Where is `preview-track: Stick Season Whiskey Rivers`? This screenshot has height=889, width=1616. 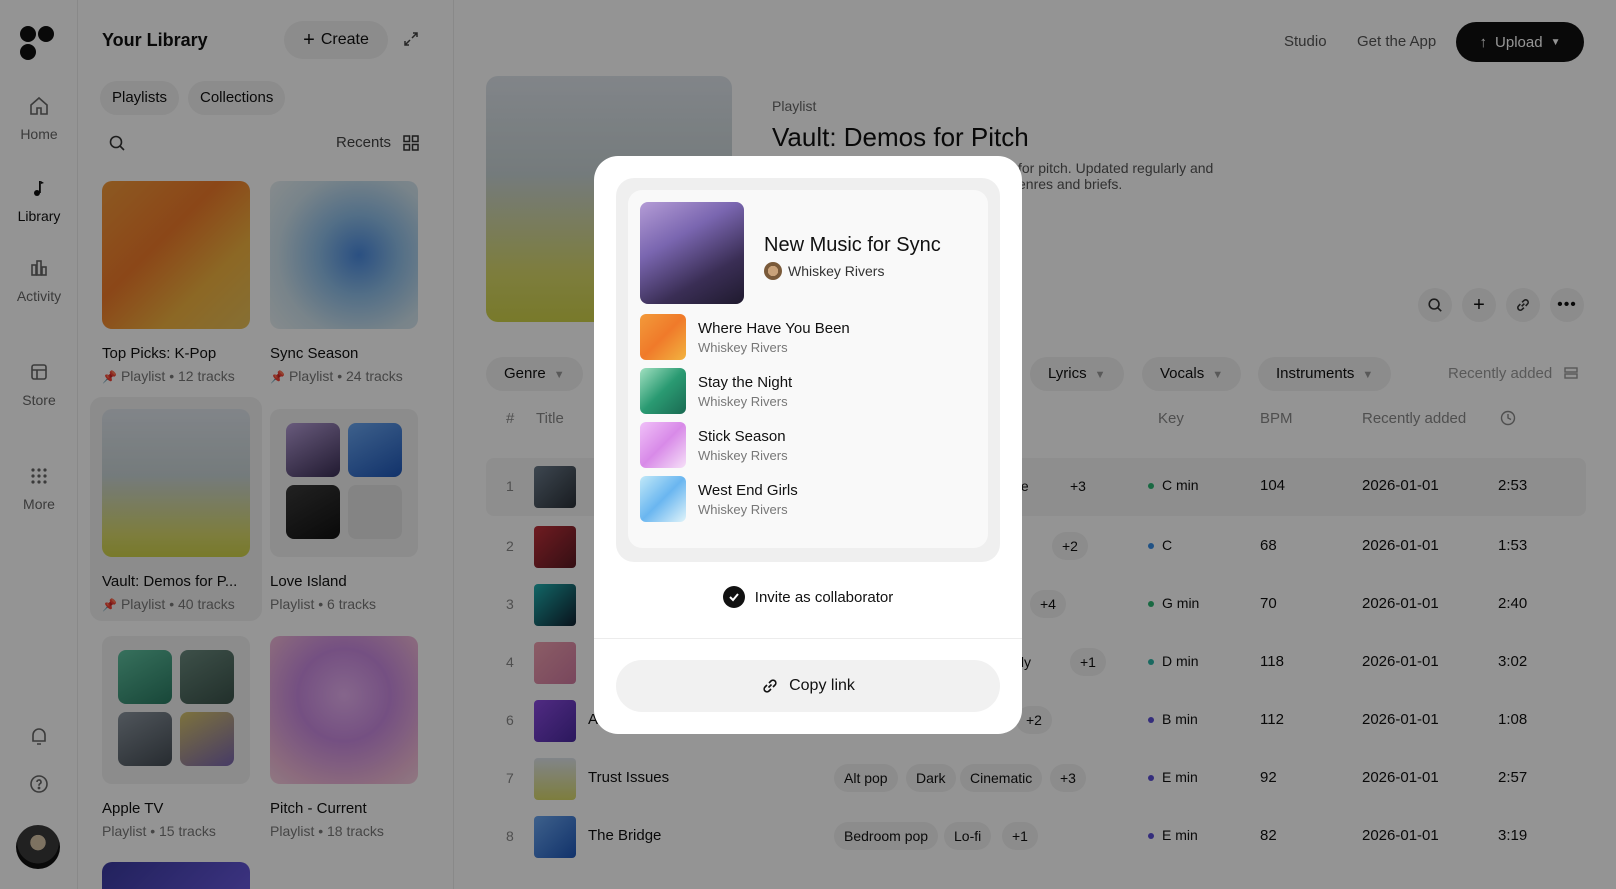
preview-track: Stick Season Whiskey Rivers is located at coordinates (810, 445).